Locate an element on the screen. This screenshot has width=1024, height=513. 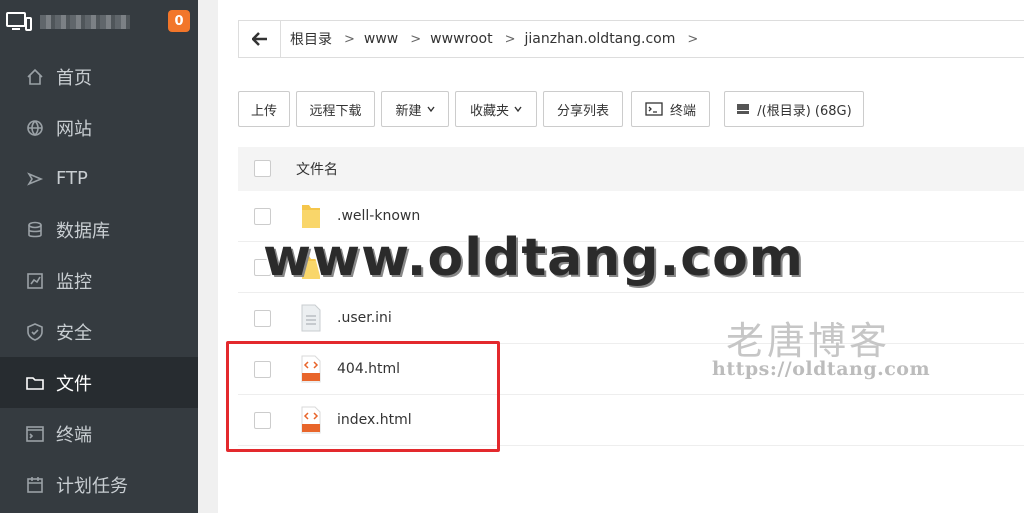
annotation-highlight-box is located at coordinates (363, 396).